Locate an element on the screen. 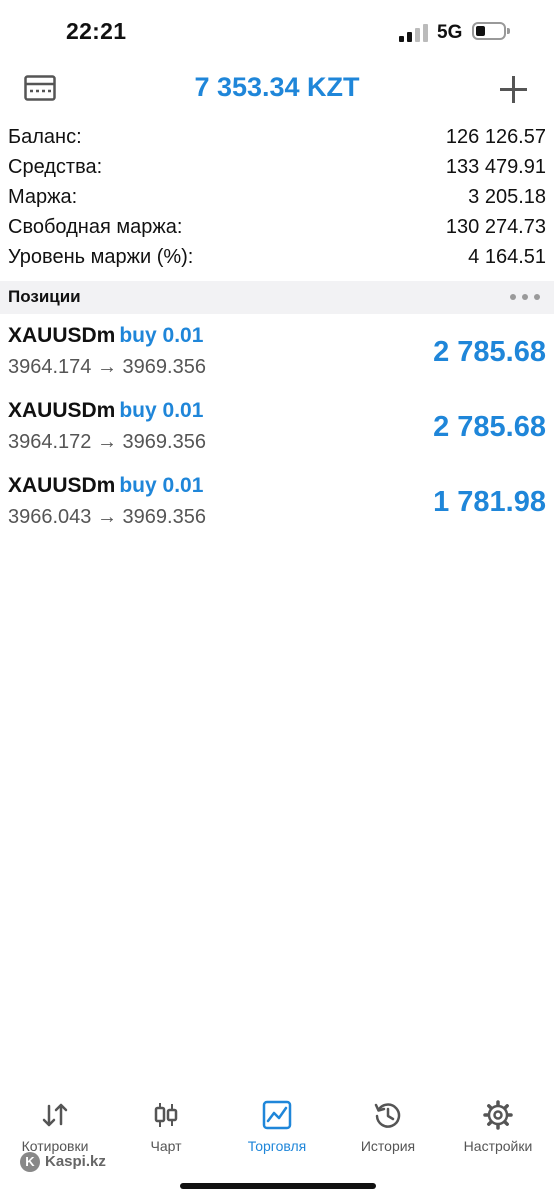 Image resolution: width=554 pixels, height=1200 pixels. summary-row-equity: Средства: 133 479.91 is located at coordinates (277, 171).